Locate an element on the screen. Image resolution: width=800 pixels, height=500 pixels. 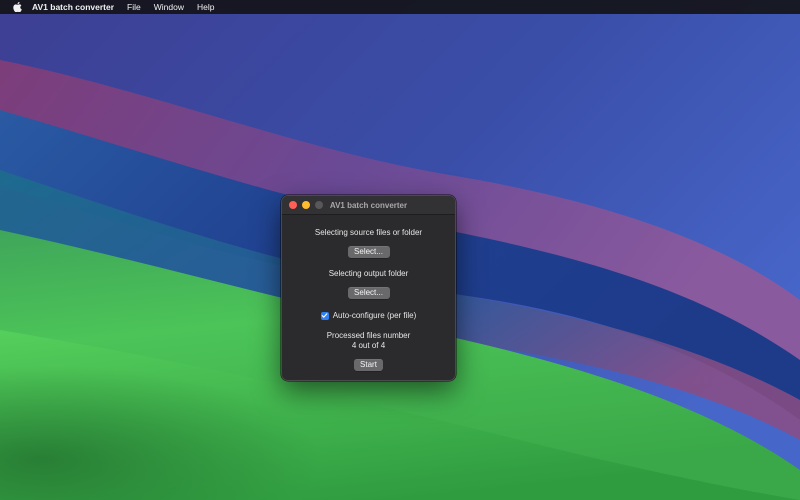
menu-window: Window is located at coordinates (169, 7).